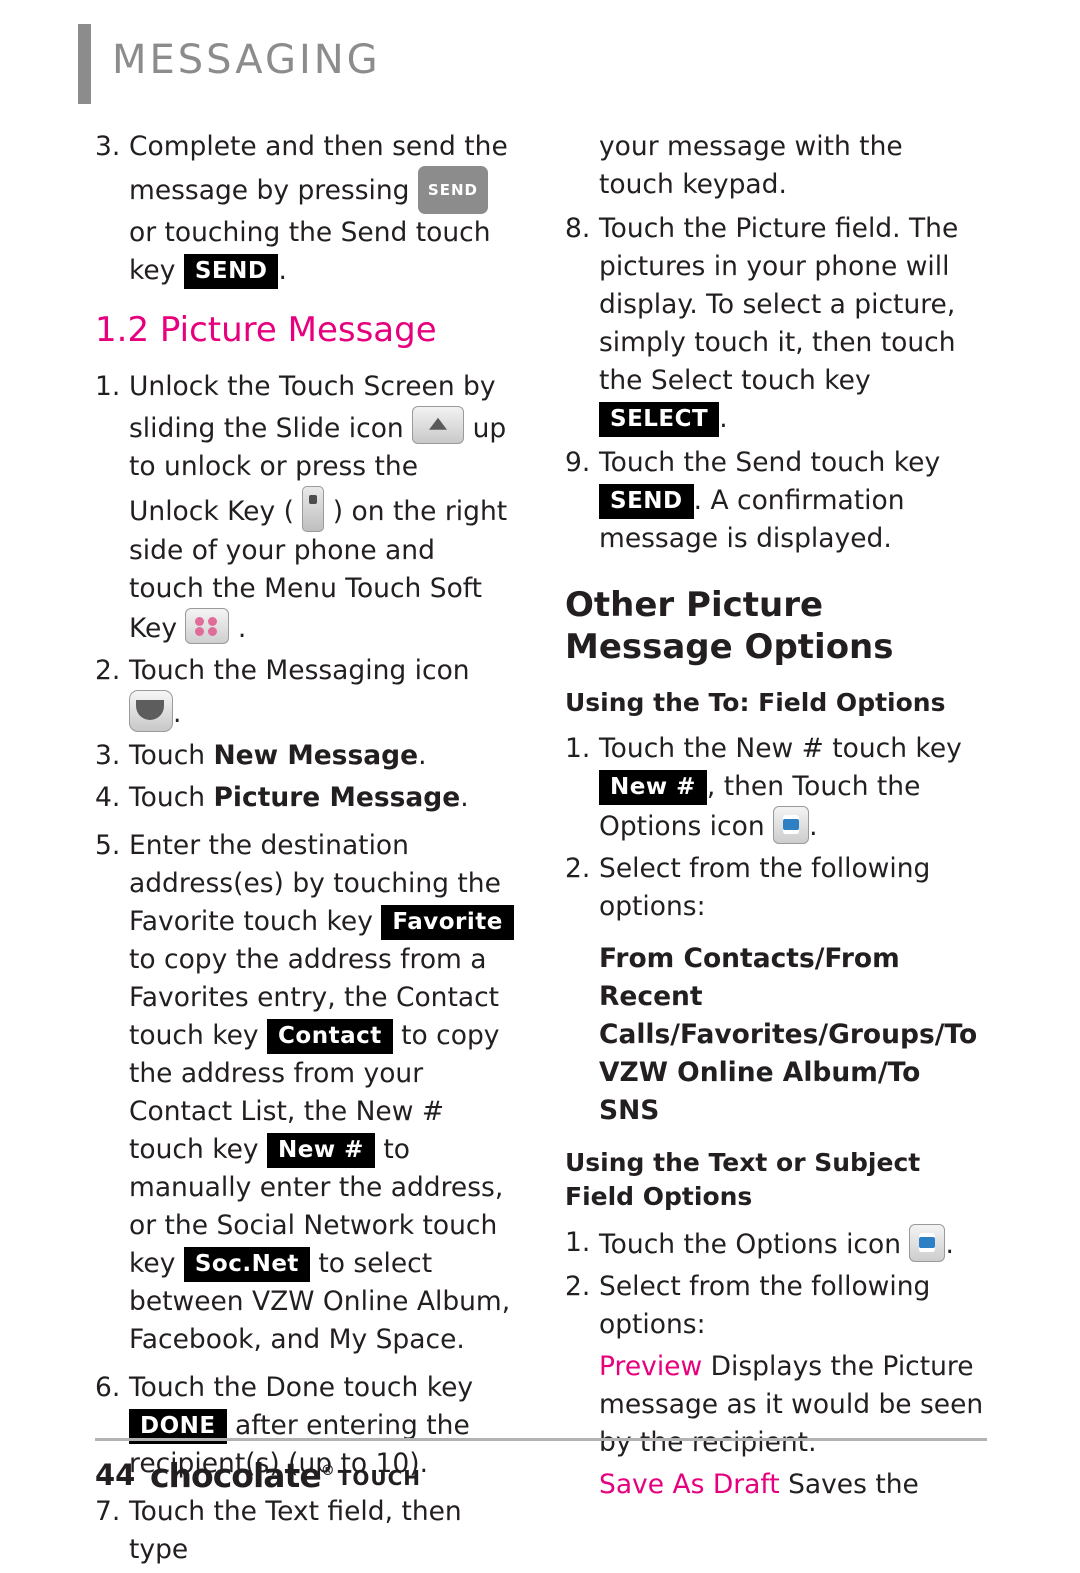 The image size is (1080, 1573). Describe the element at coordinates (813, 826) in the screenshot. I see `to-step1-text-3: .` at that location.